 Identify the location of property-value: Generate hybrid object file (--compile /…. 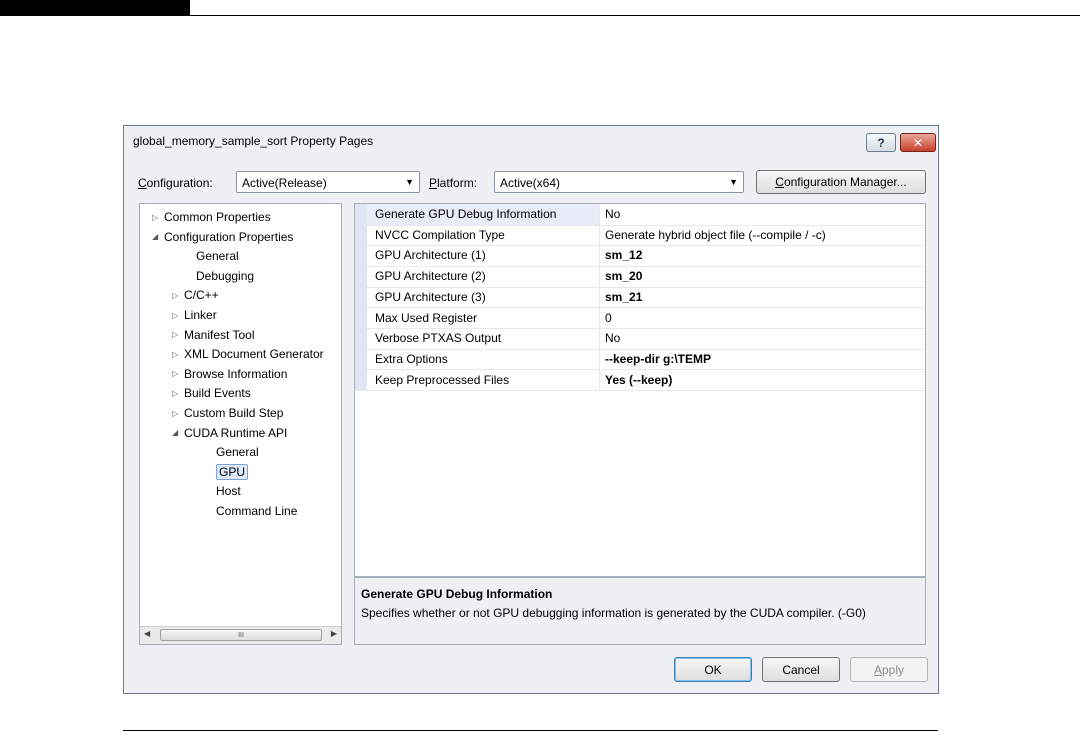
(715, 235).